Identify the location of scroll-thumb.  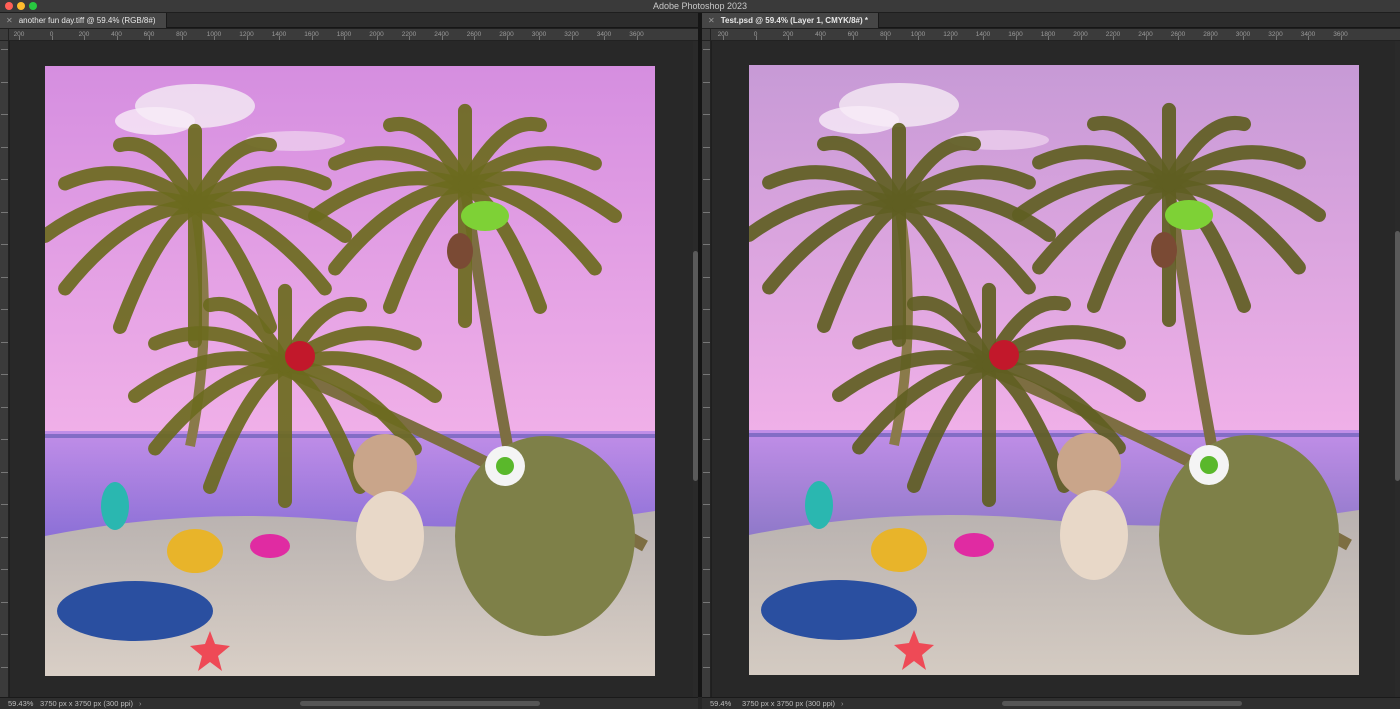
(1397, 356).